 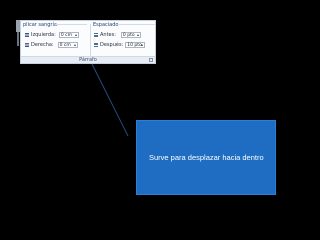 What do you see at coordinates (117, 35) in the screenshot?
I see `spacing-before-row: Antes: 0 pto` at bounding box center [117, 35].